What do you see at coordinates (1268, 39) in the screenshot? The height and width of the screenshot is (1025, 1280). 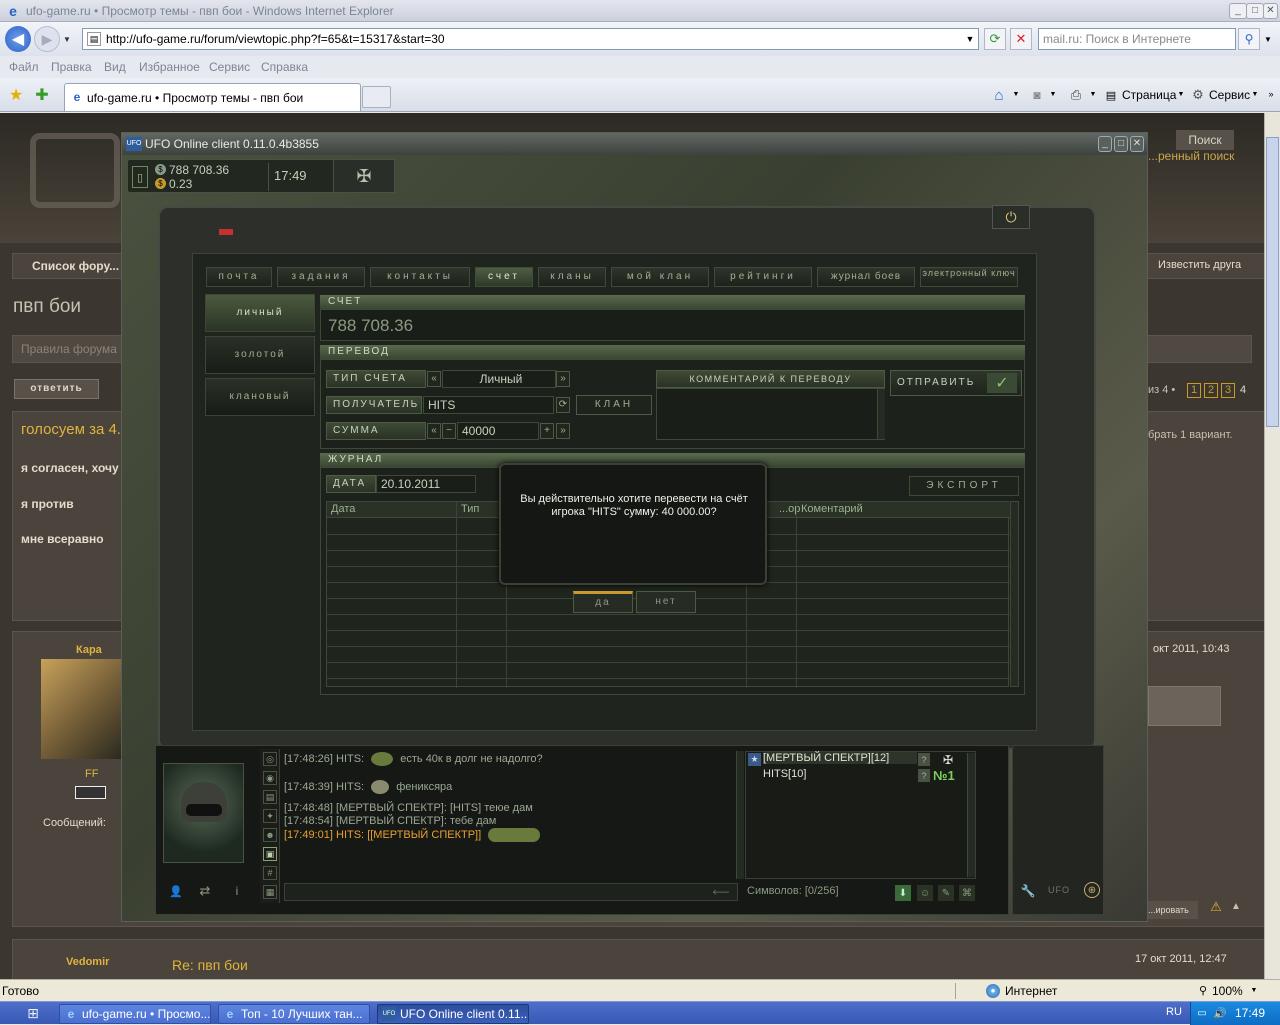 I see `search-options-icon: ▼` at bounding box center [1268, 39].